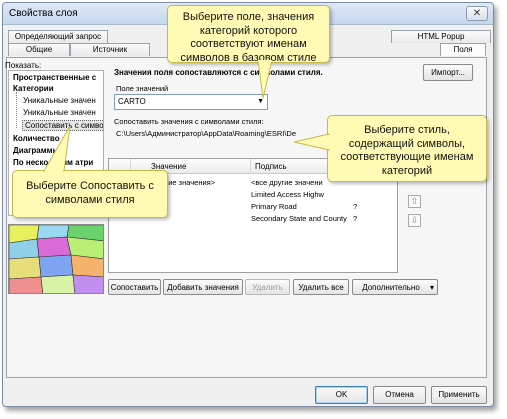 This screenshot has width=507, height=419. Describe the element at coordinates (287, 194) in the screenshot. I see `table-cell-label: Limited Access Highw` at that location.